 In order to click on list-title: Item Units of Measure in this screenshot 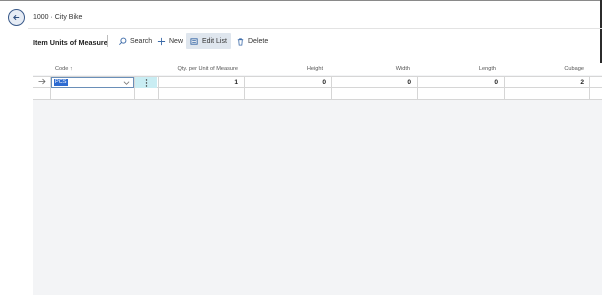, I will do `click(70, 42)`.